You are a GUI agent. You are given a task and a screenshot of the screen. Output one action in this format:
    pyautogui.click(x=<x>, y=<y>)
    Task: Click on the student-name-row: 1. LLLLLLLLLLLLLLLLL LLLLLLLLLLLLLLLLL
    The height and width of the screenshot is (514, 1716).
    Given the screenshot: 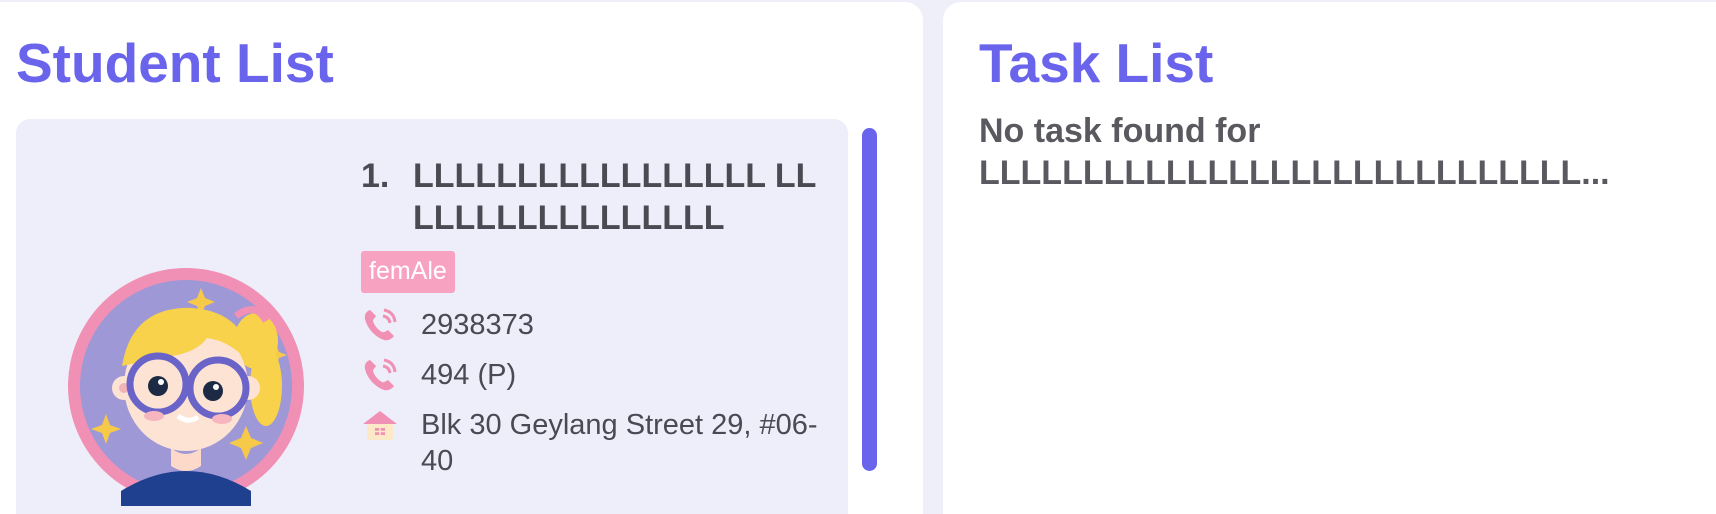 What is the action you would take?
    pyautogui.click(x=596, y=197)
    